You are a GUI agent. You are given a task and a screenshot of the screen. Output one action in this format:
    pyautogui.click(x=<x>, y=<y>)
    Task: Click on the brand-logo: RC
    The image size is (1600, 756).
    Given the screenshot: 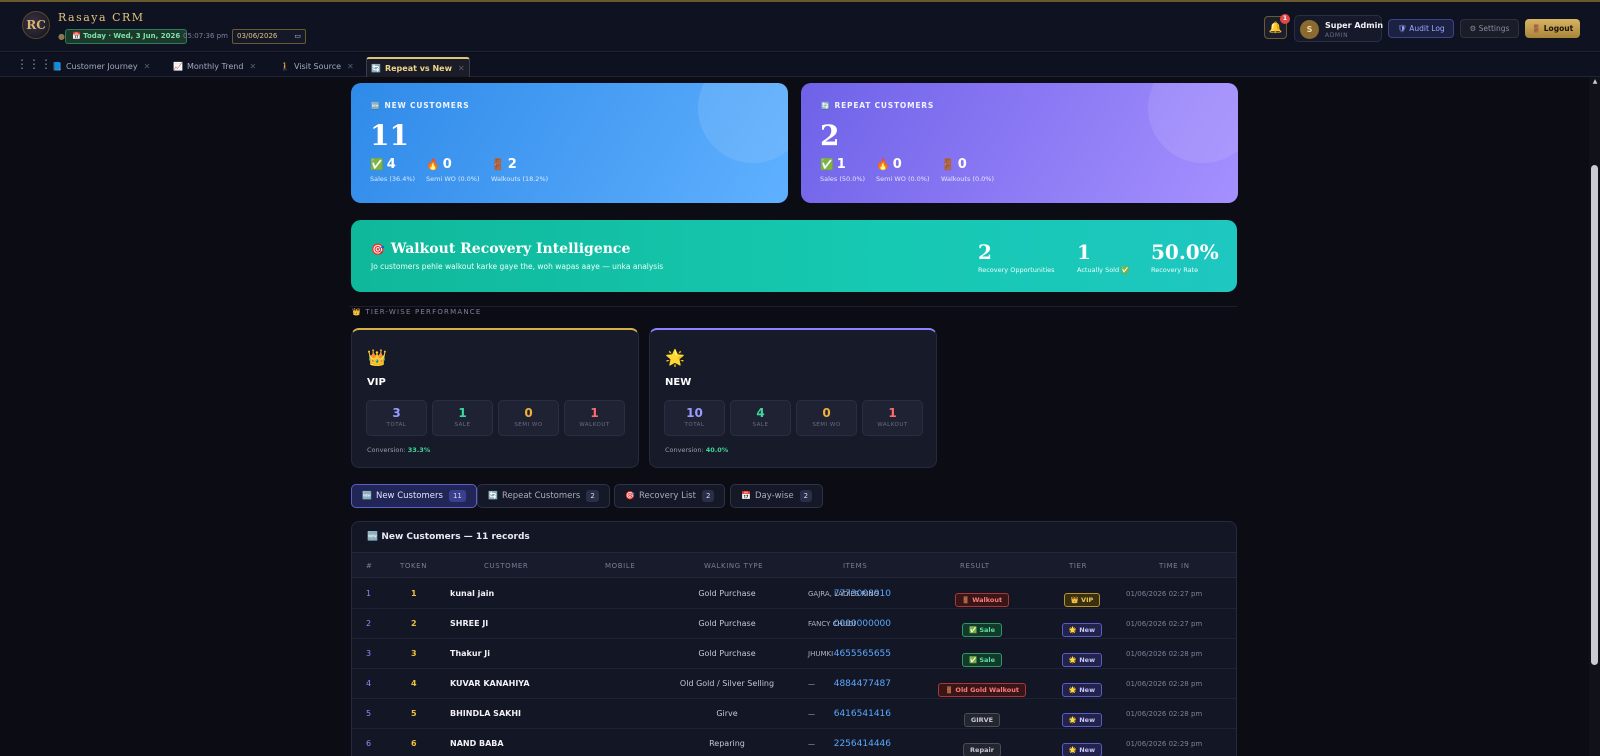 What is the action you would take?
    pyautogui.click(x=36, y=25)
    